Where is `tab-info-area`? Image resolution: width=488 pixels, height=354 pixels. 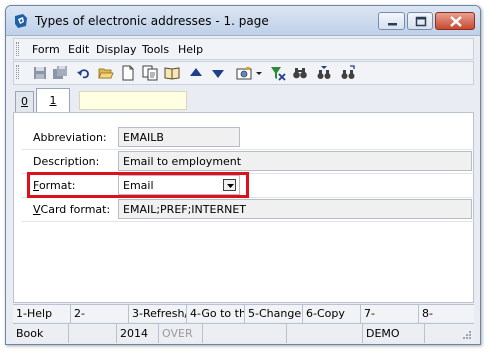 tab-info-area is located at coordinates (133, 100).